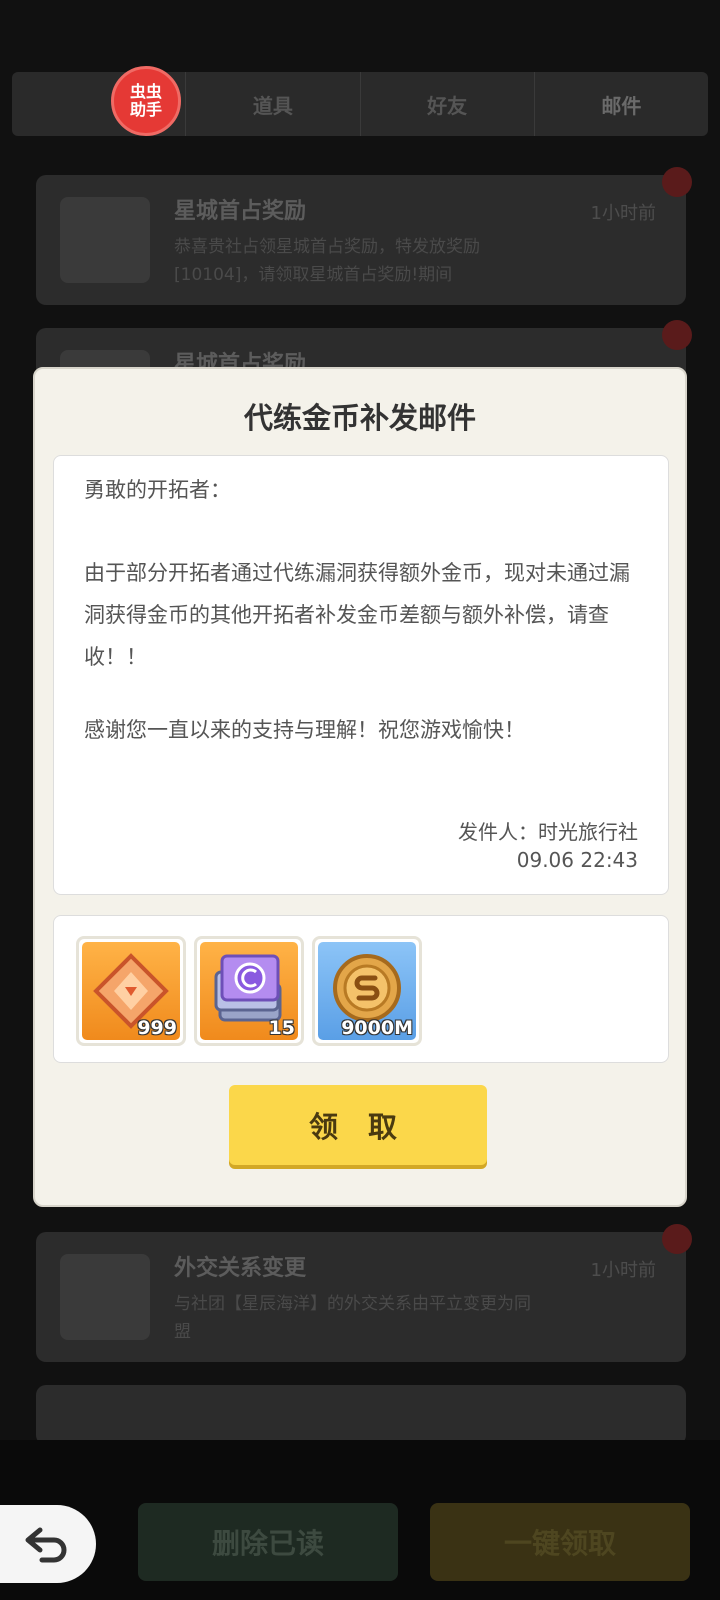 Image resolution: width=720 pixels, height=1600 pixels. I want to click on reward-item: 15, so click(249, 991).